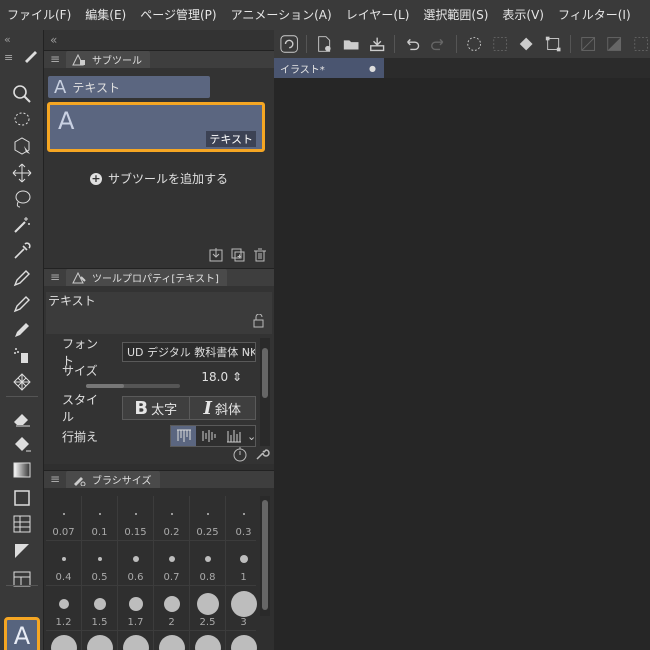 The image size is (650, 650). I want to click on wrench-icon, so click(262, 454).